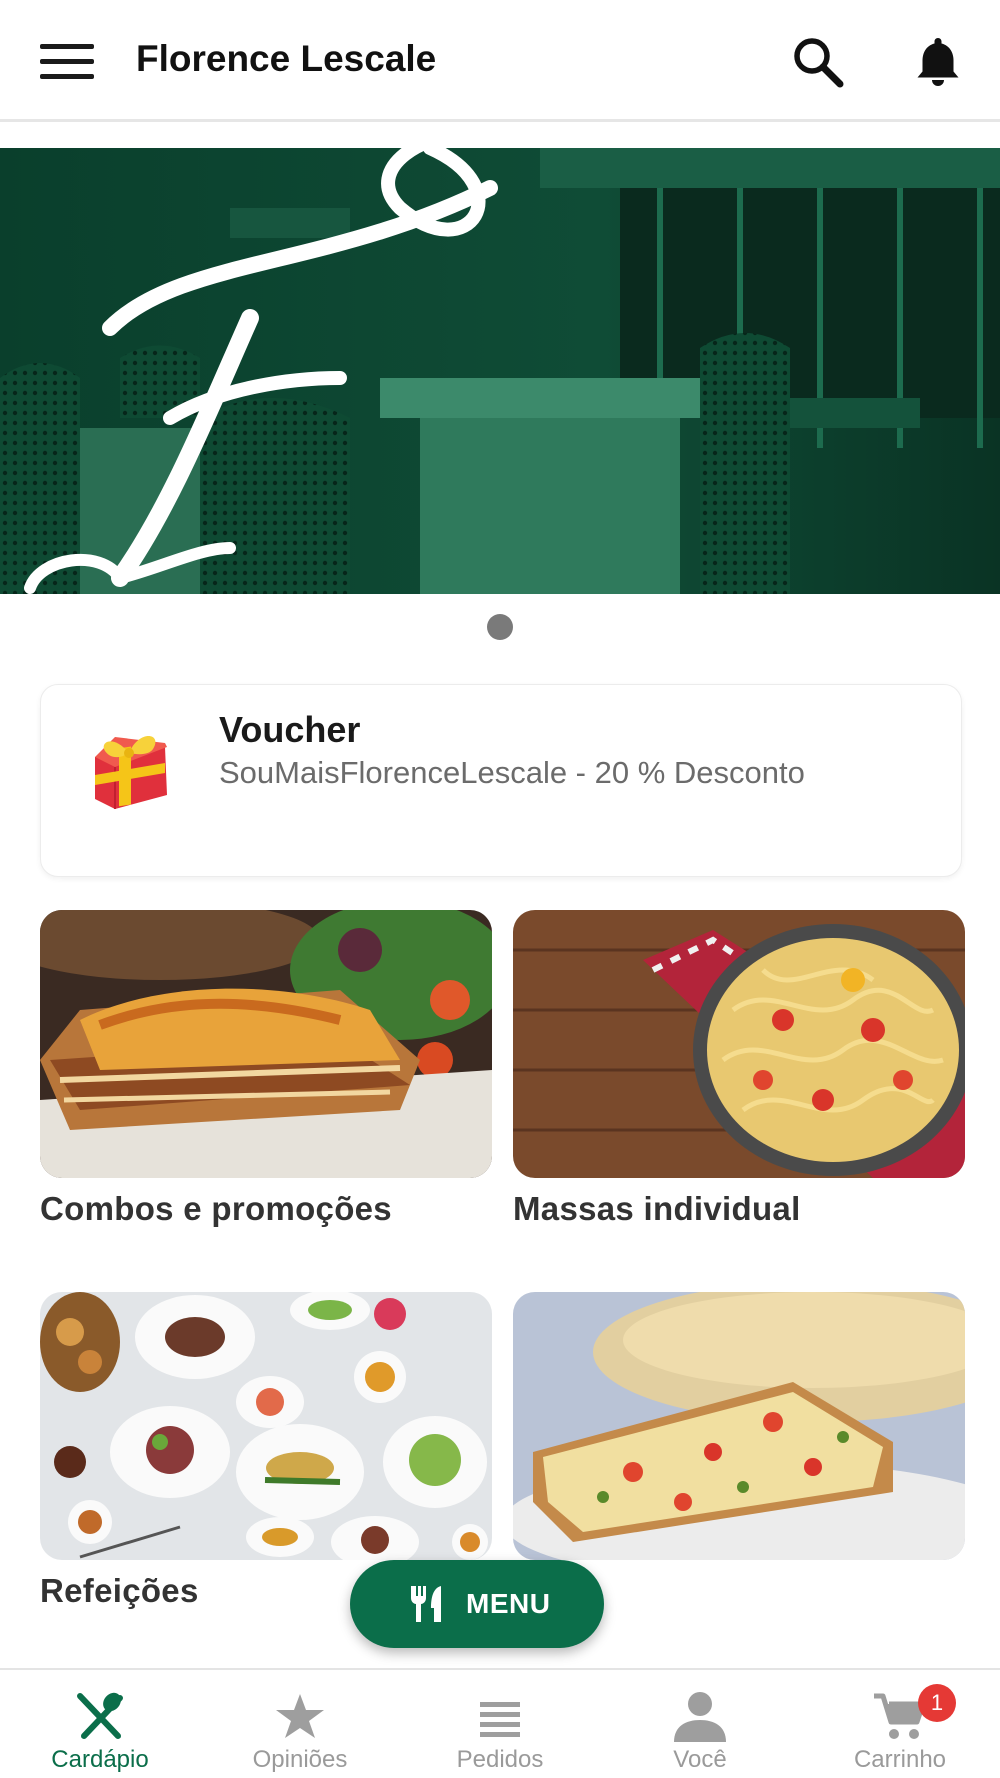  Describe the element at coordinates (937, 1703) in the screenshot. I see `cart-count-badge: 1` at that location.